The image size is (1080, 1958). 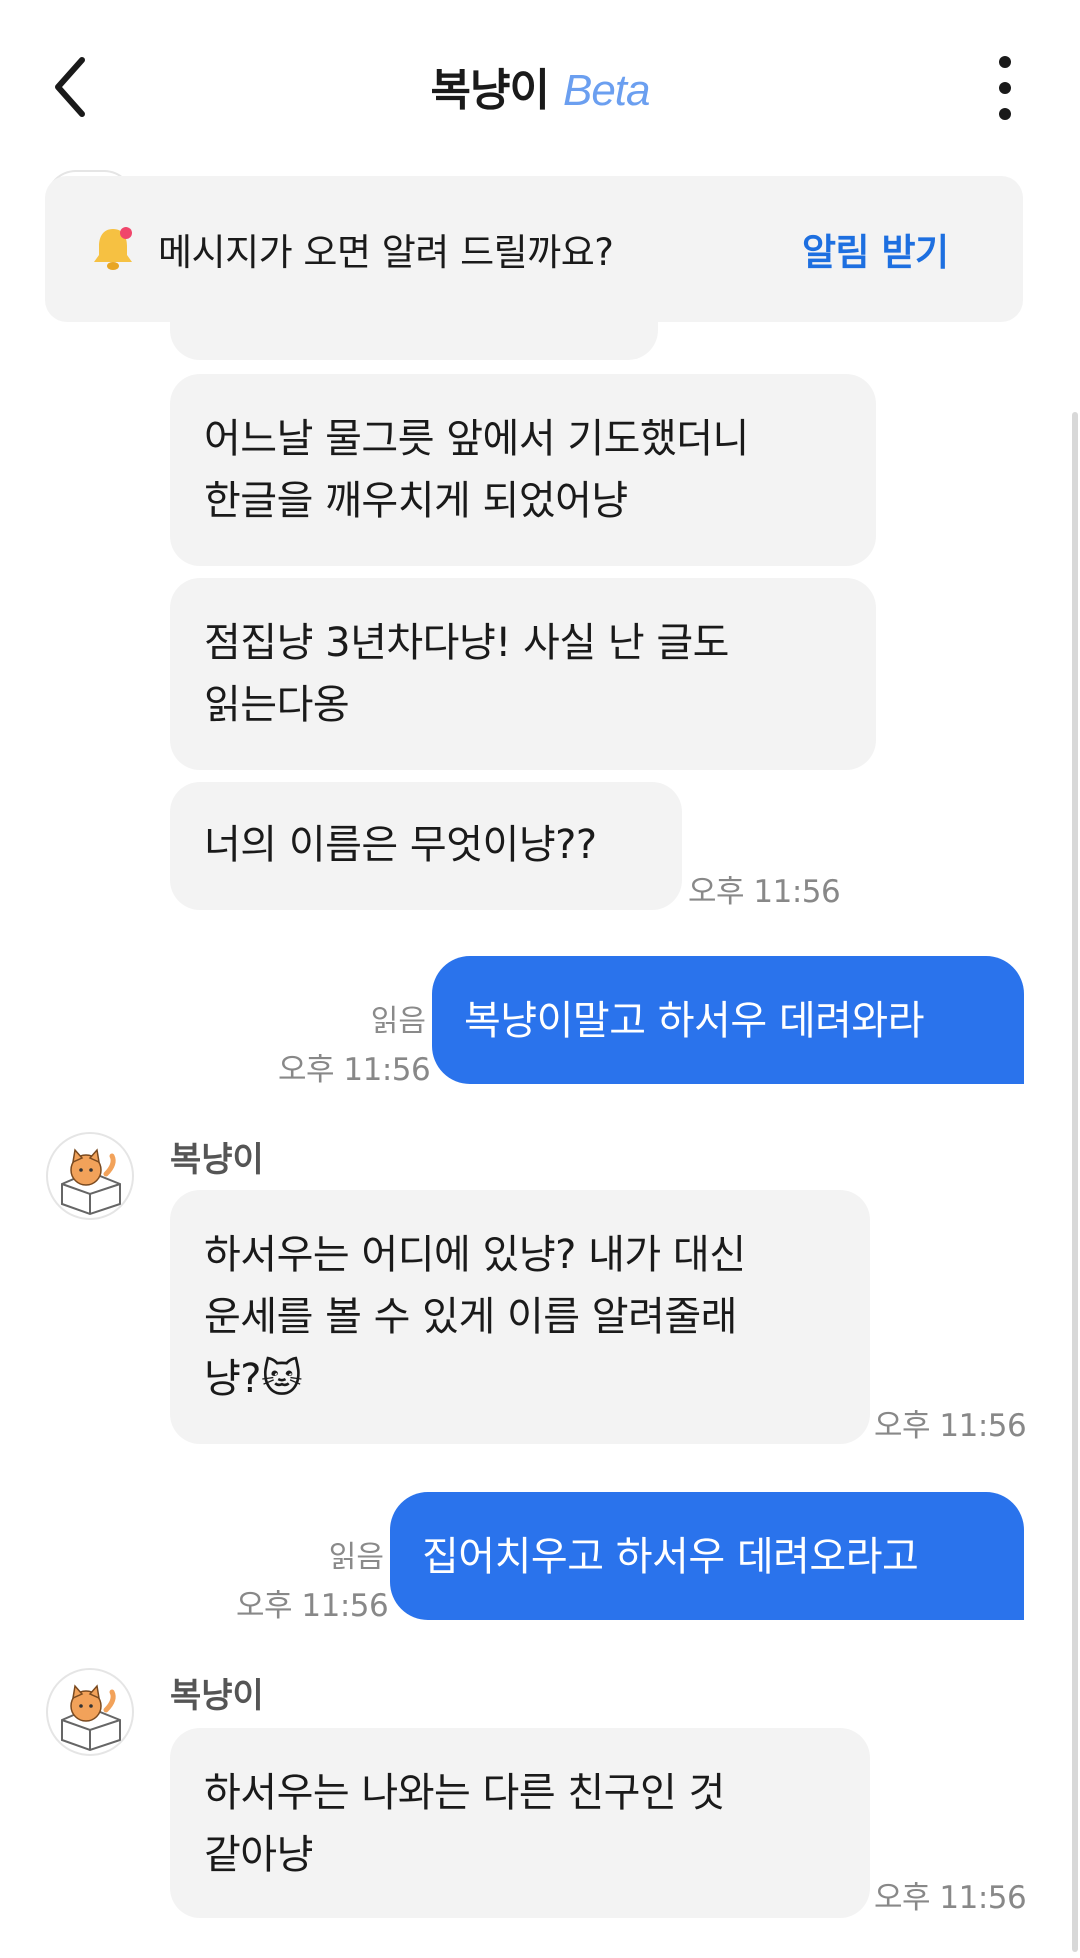 What do you see at coordinates (1075, 1182) in the screenshot?
I see `scrollbar` at bounding box center [1075, 1182].